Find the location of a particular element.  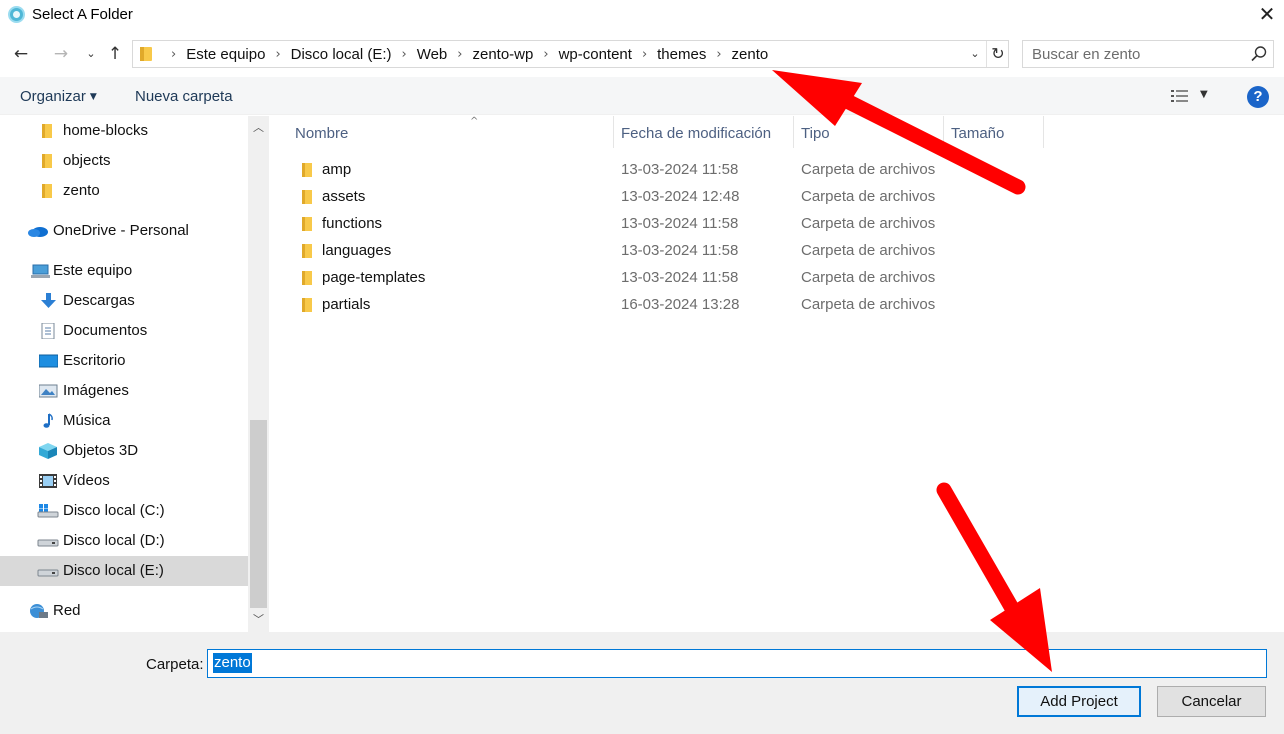

folder-name-input is located at coordinates (737, 663).